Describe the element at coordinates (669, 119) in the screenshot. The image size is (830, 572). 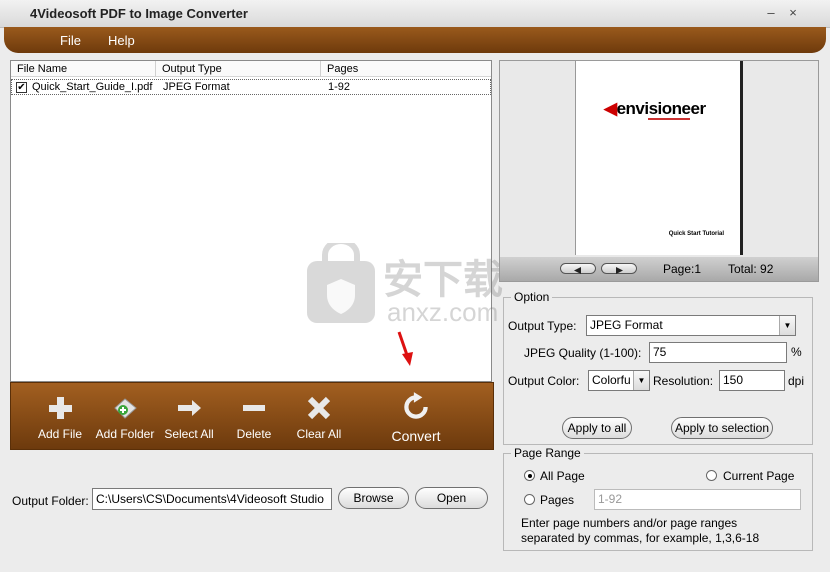
I see `logo-underline` at that location.